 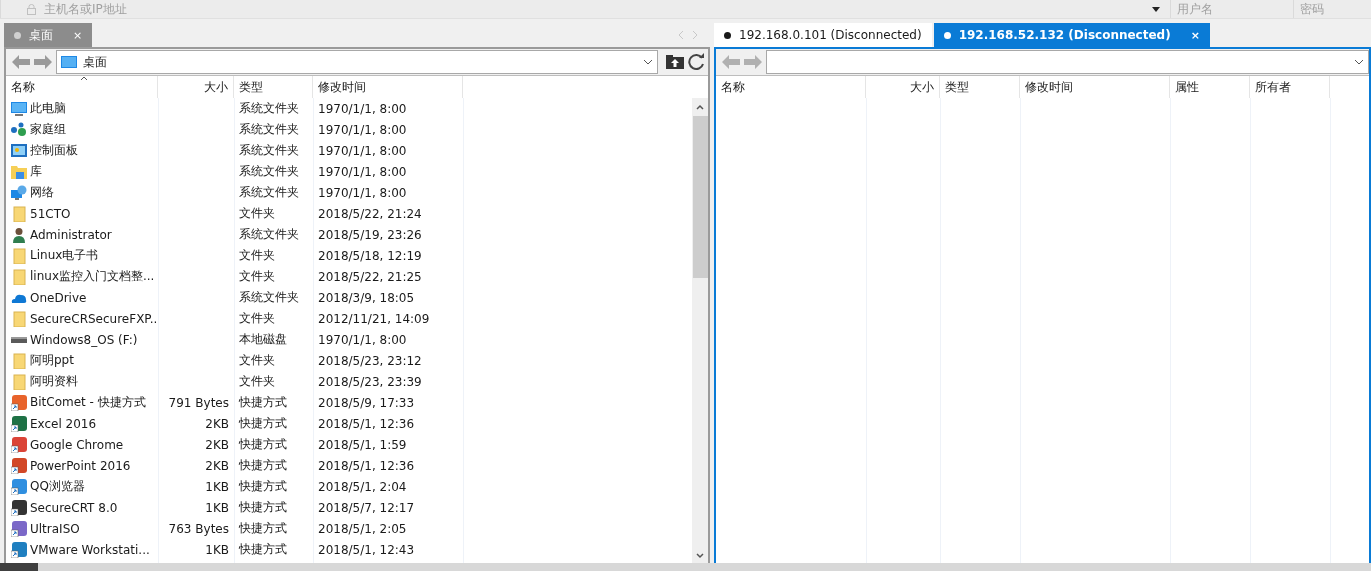 What do you see at coordinates (681, 35) in the screenshot?
I see `tab-scroll-left-icon` at bounding box center [681, 35].